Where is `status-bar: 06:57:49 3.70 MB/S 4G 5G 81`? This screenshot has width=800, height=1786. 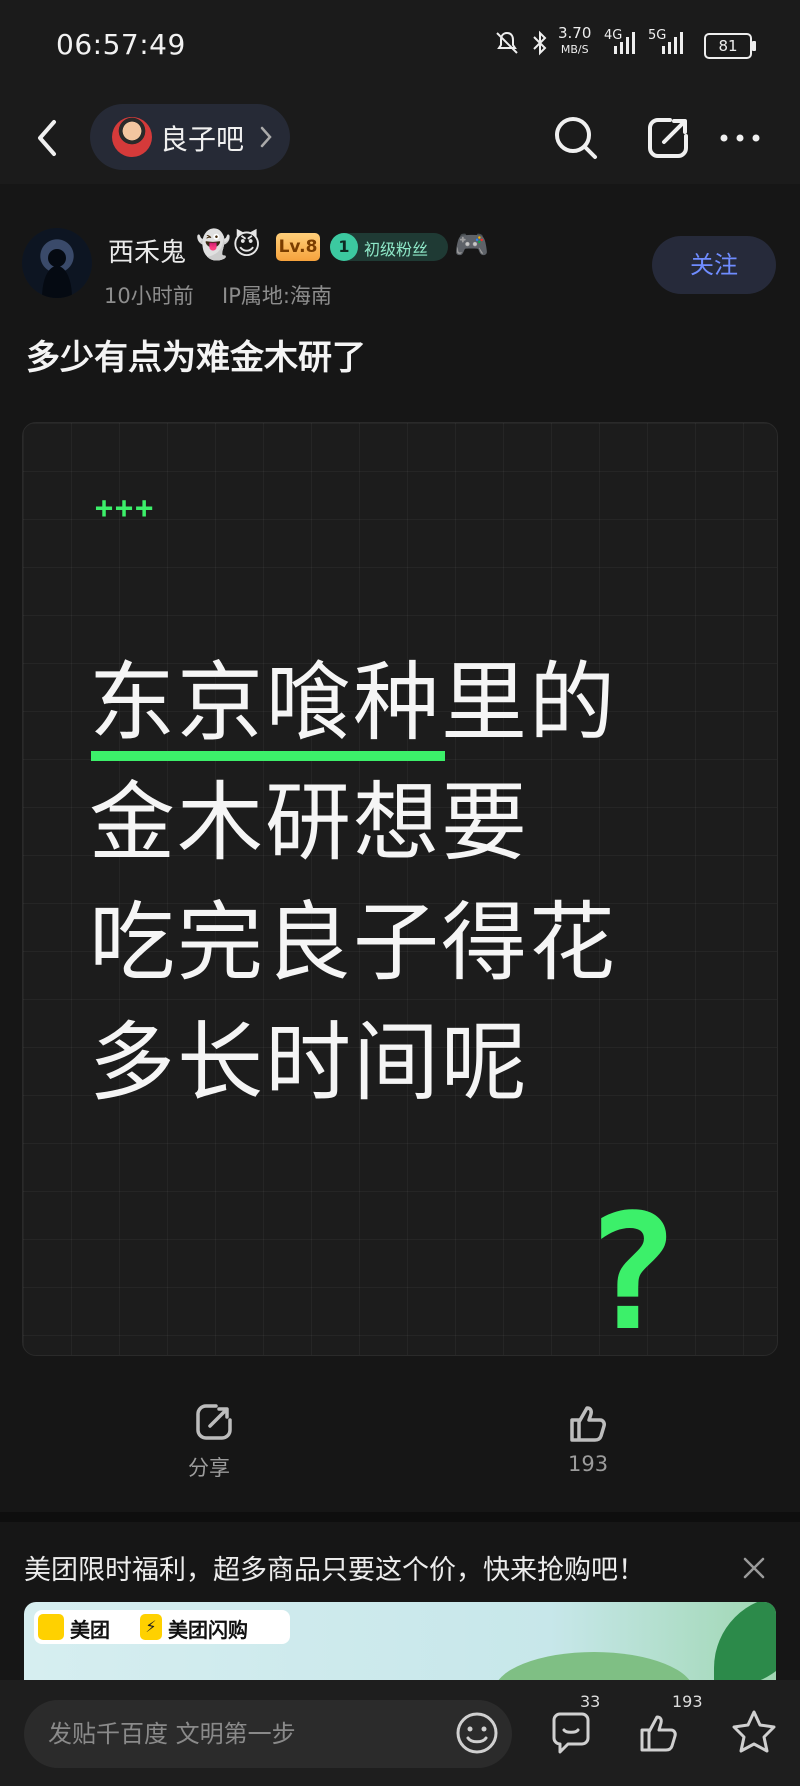
status-bar: 06:57:49 3.70 MB/S 4G 5G 81 is located at coordinates (400, 46).